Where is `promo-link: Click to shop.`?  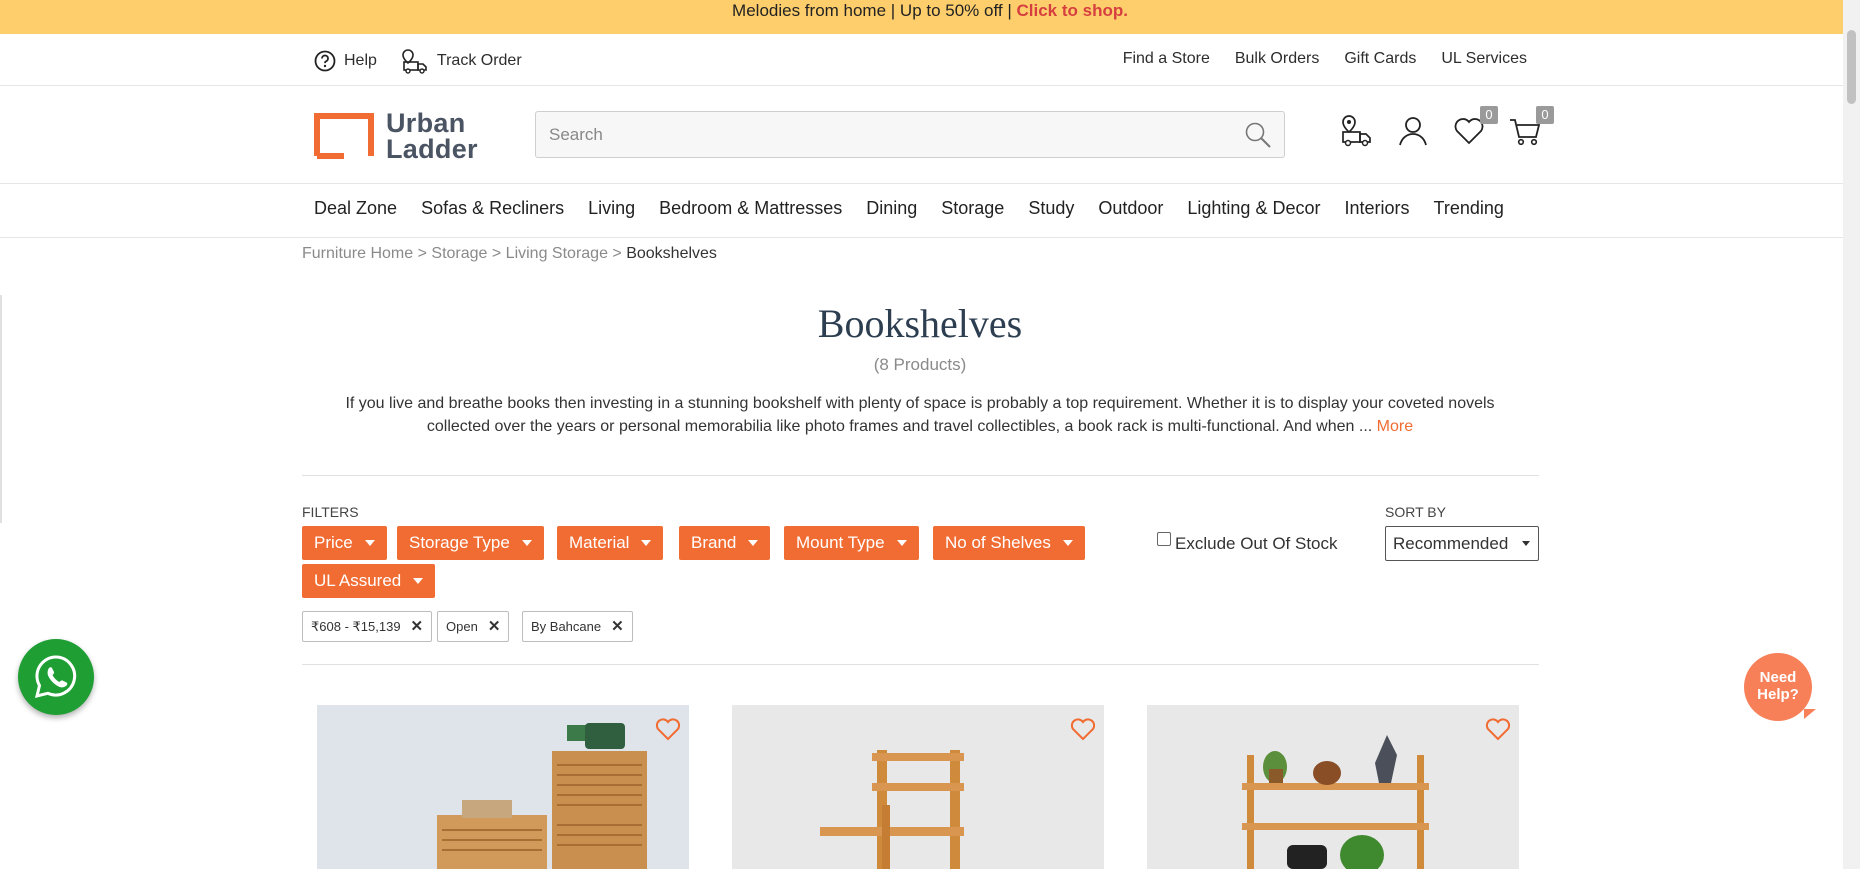
promo-link: Click to shop. is located at coordinates (1071, 10).